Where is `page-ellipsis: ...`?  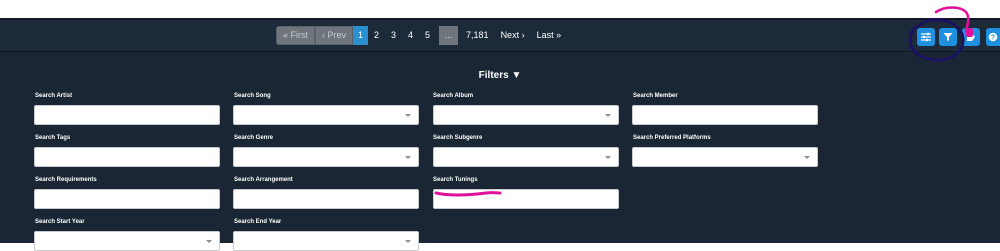 page-ellipsis: ... is located at coordinates (449, 35).